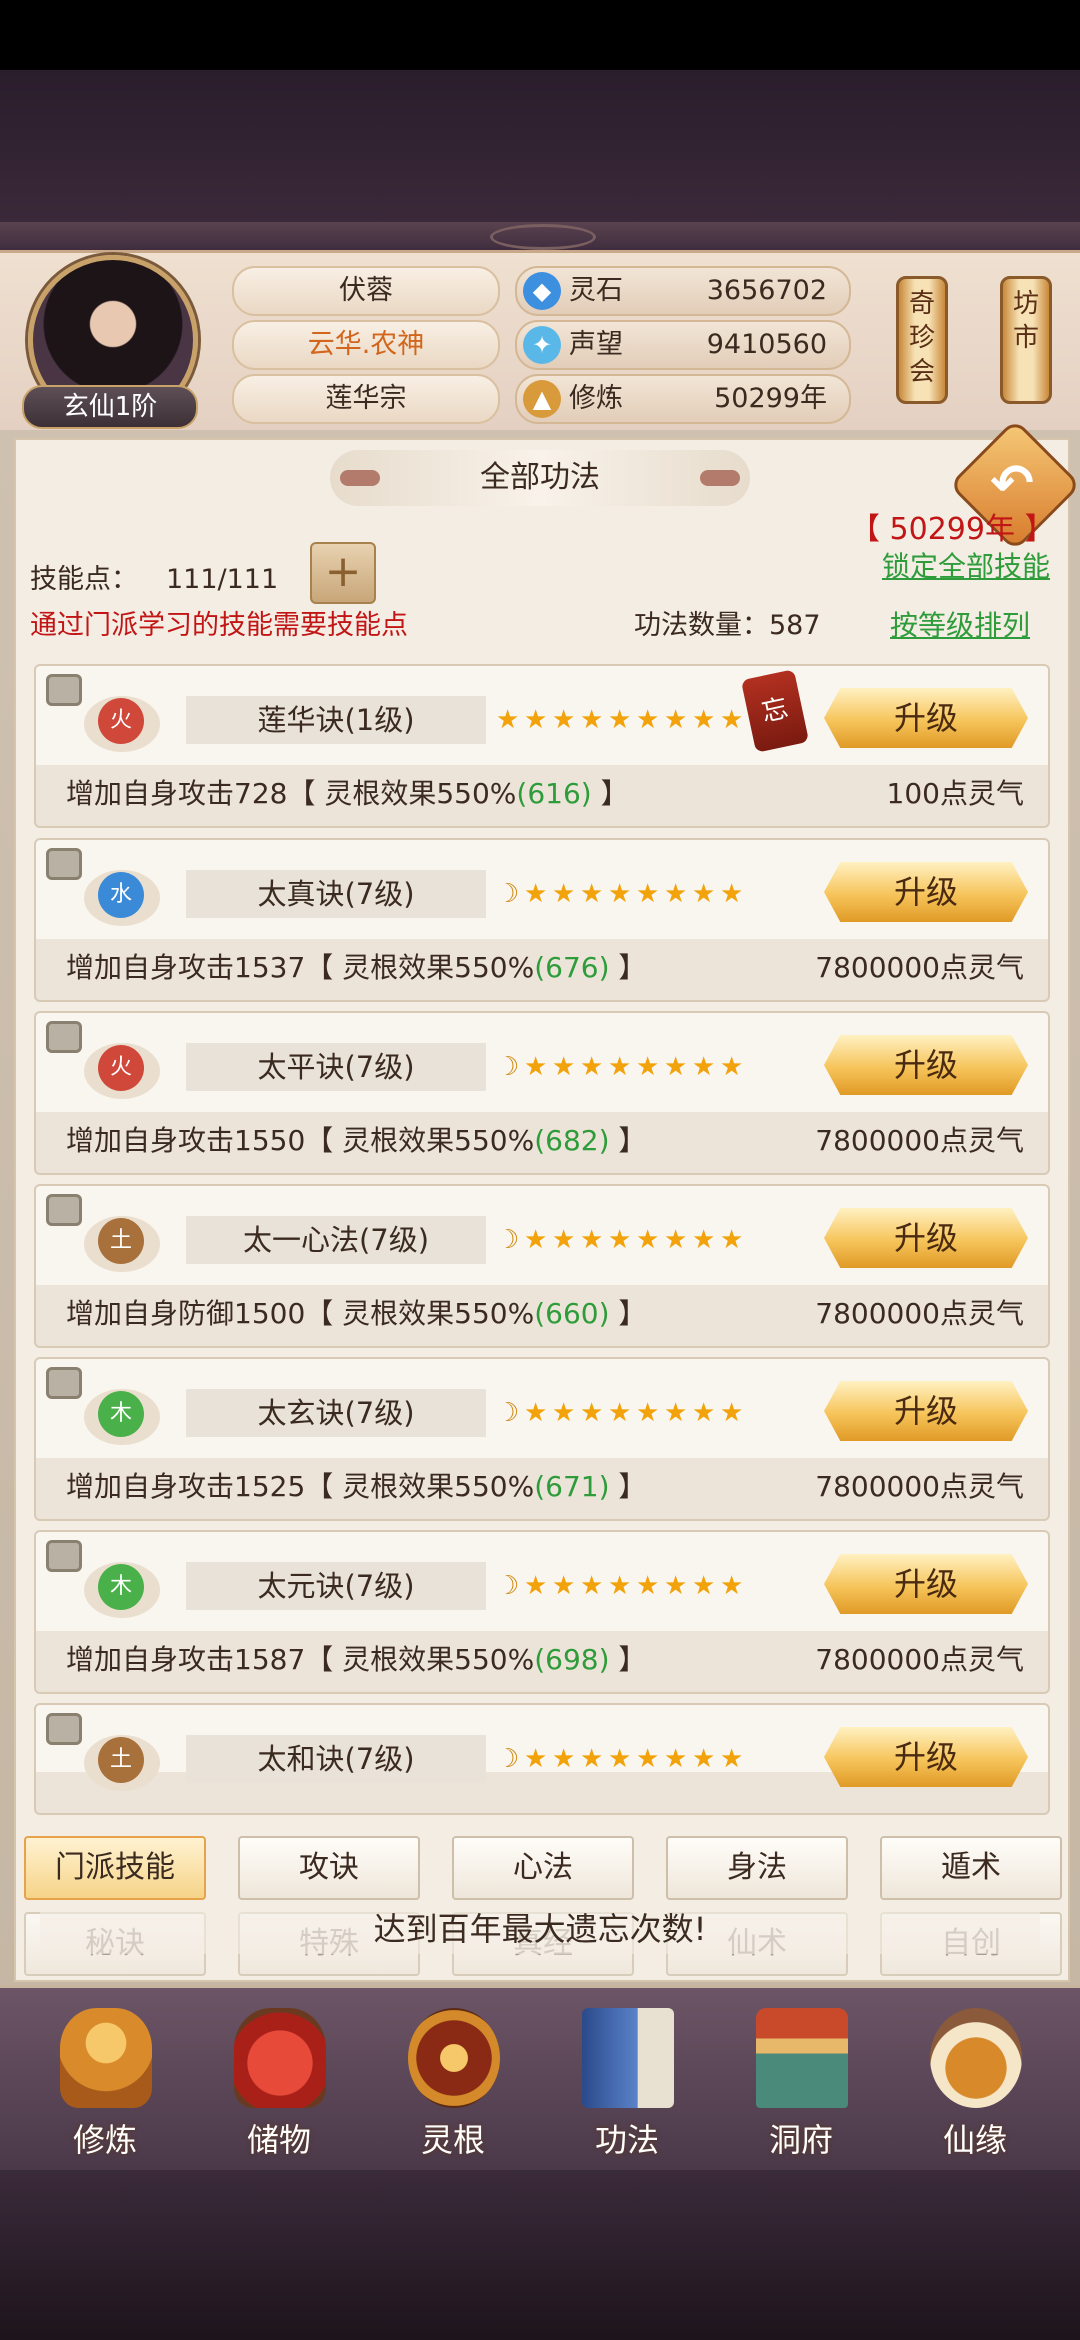 Image resolution: width=1080 pixels, height=2340 pixels. What do you see at coordinates (727, 625) in the screenshot?
I see `skill-count: 功法数量：587` at bounding box center [727, 625].